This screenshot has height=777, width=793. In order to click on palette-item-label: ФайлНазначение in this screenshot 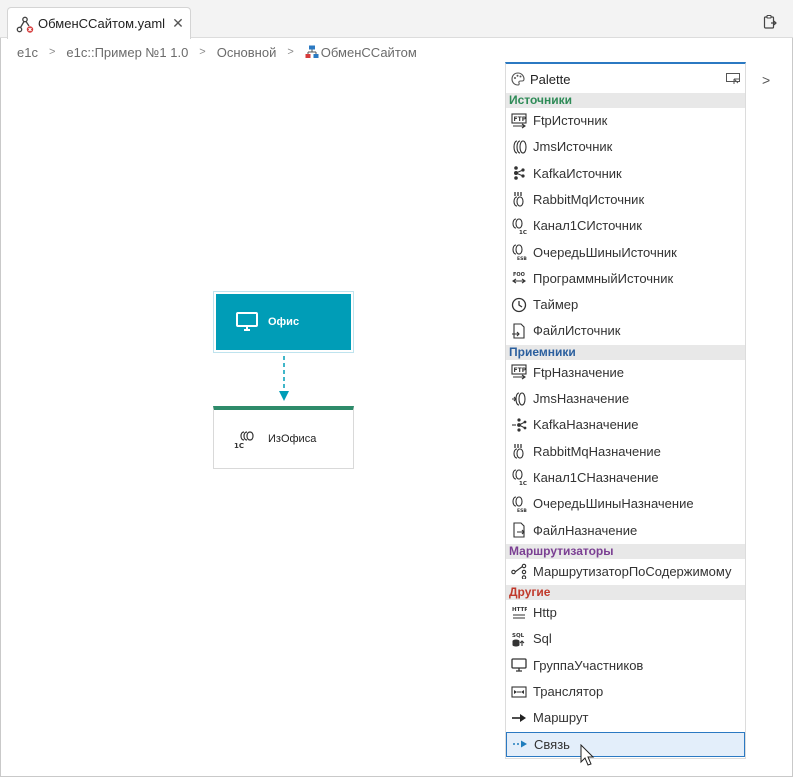, I will do `click(585, 530)`.